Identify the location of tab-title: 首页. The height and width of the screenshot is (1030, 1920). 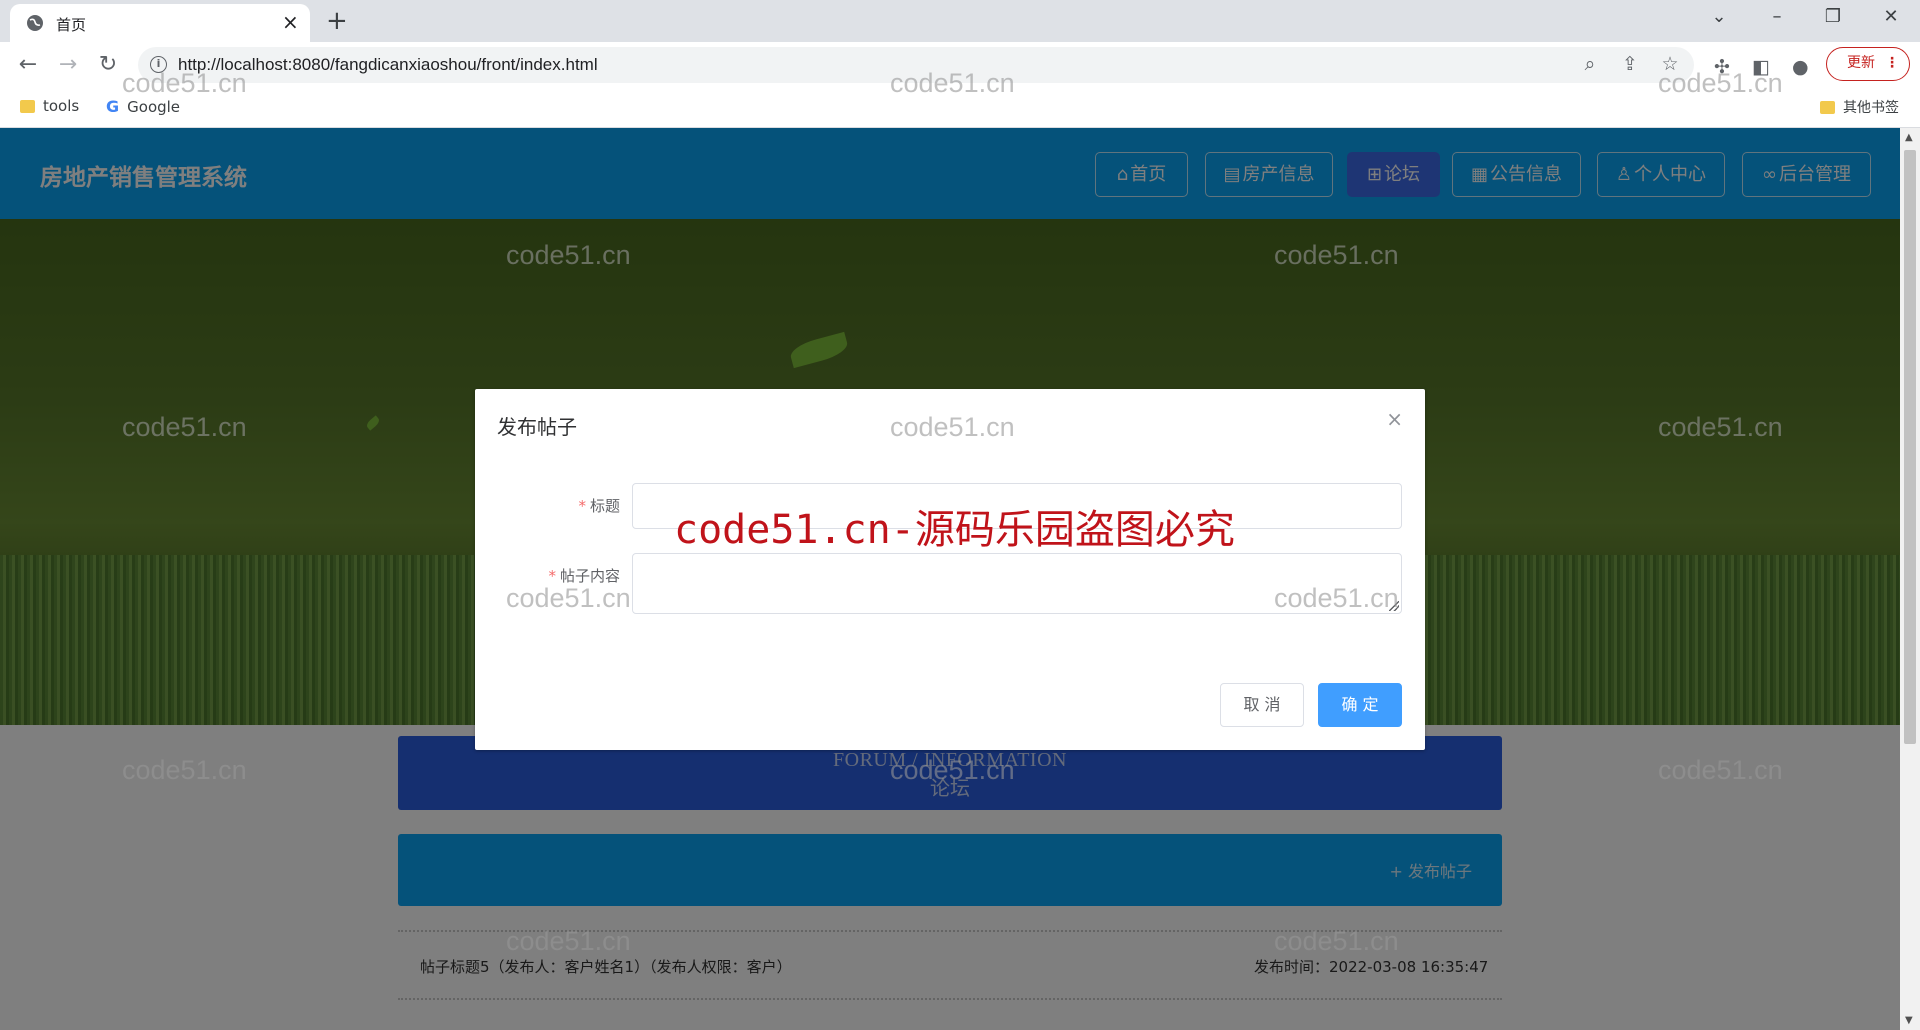
(71, 25).